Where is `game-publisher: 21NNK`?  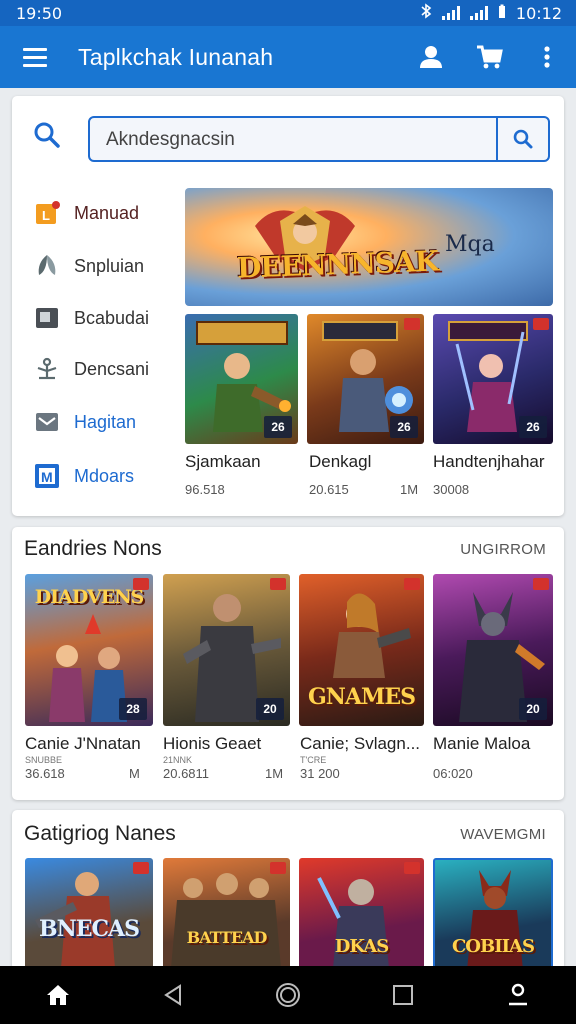
game-publisher: 21NNK is located at coordinates (178, 760).